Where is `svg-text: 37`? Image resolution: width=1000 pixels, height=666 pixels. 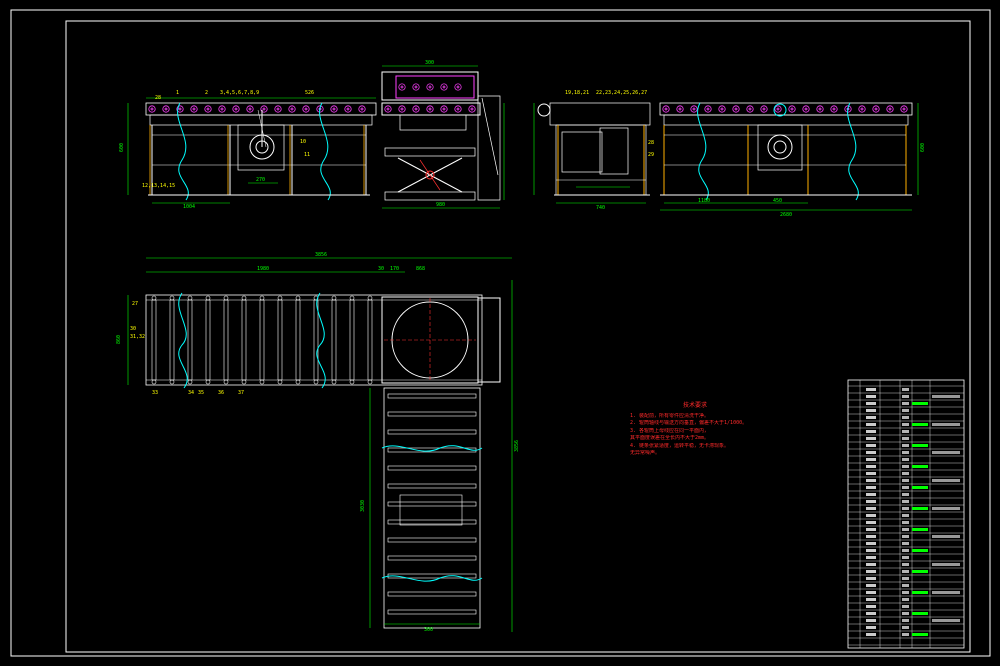 svg-text: 37 is located at coordinates (241, 393).